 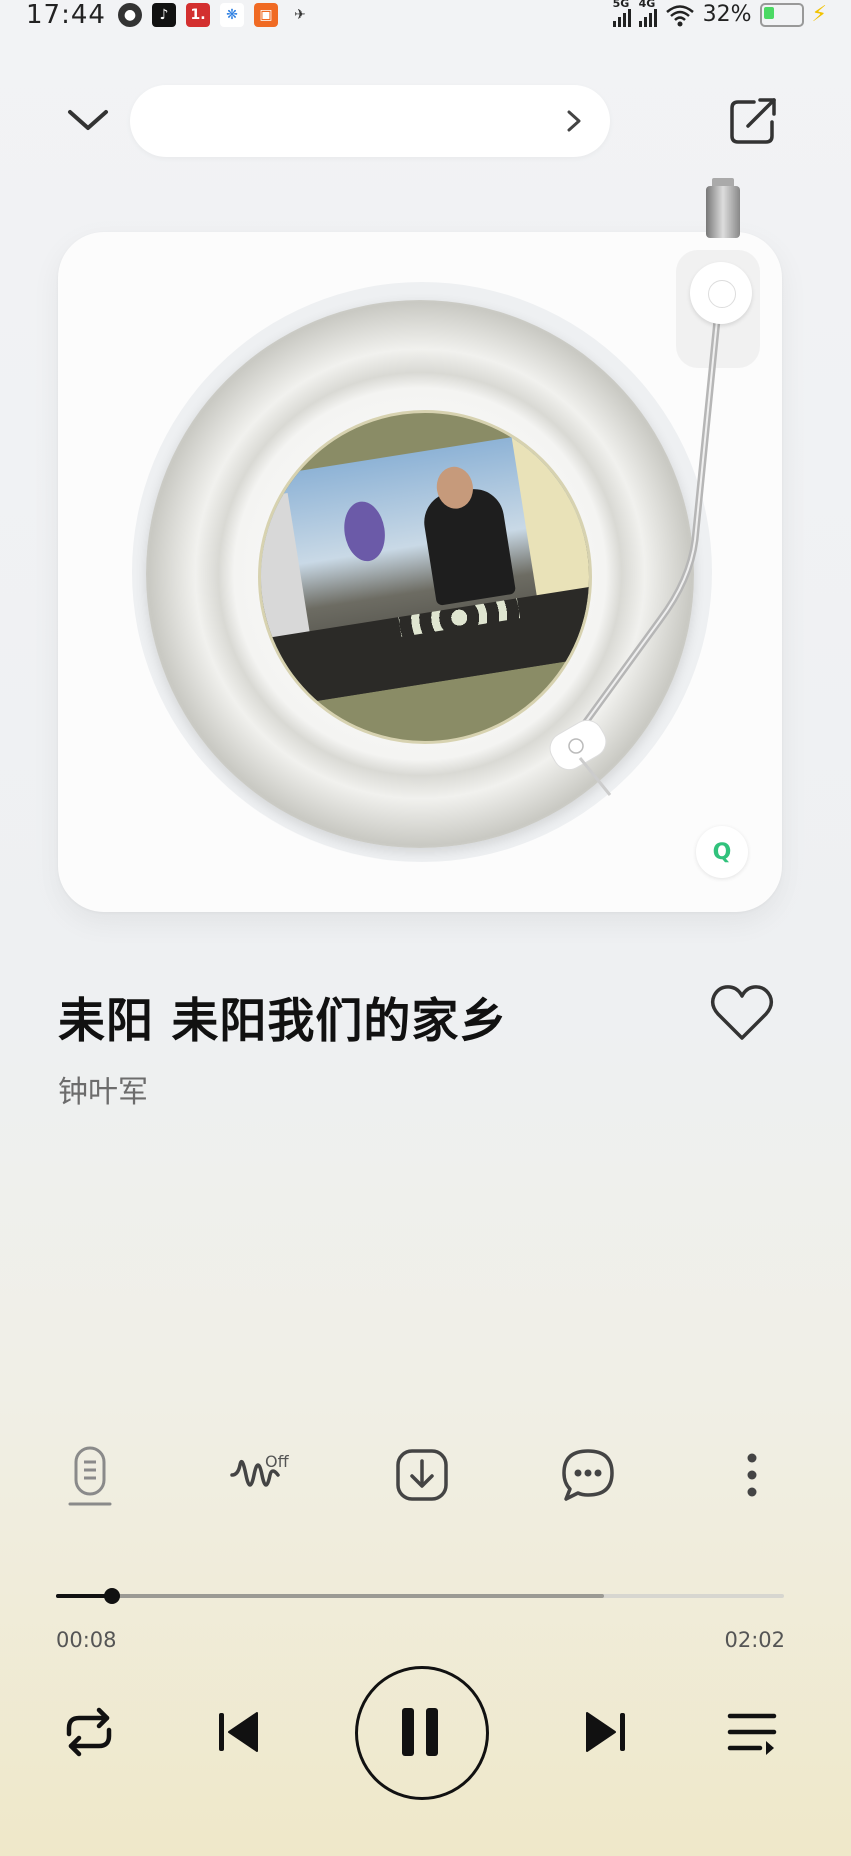 I want to click on previous-button, so click(x=238, y=1732).